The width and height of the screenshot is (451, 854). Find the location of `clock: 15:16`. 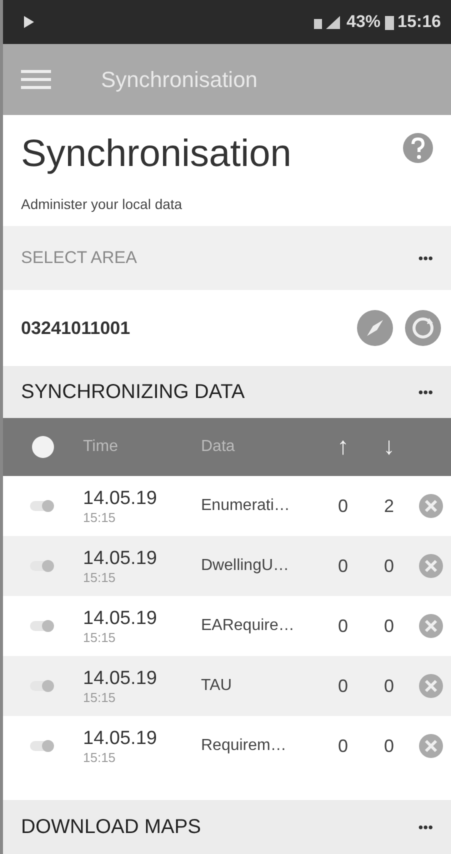

clock: 15:16 is located at coordinates (419, 22).